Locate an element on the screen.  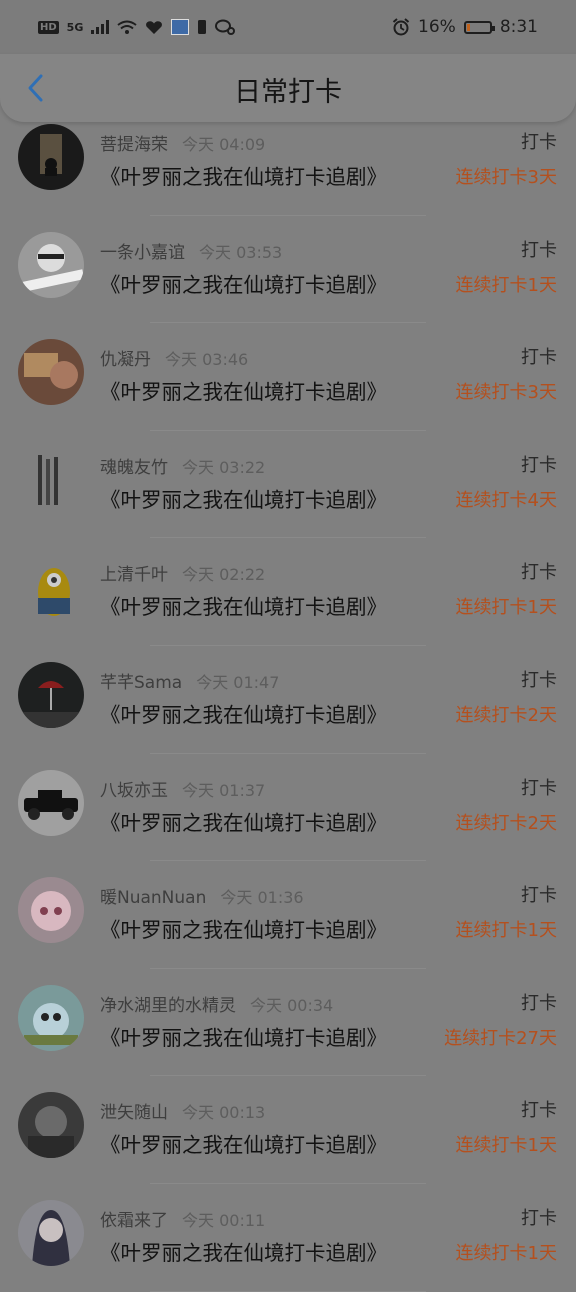
divider is located at coordinates (288, 1291).